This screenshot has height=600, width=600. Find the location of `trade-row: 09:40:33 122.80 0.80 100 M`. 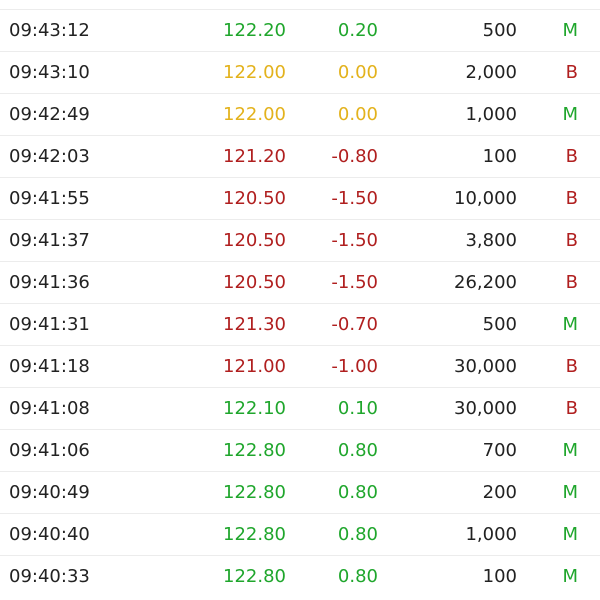

trade-row: 09:40:33 122.80 0.80 100 M is located at coordinates (300, 576).